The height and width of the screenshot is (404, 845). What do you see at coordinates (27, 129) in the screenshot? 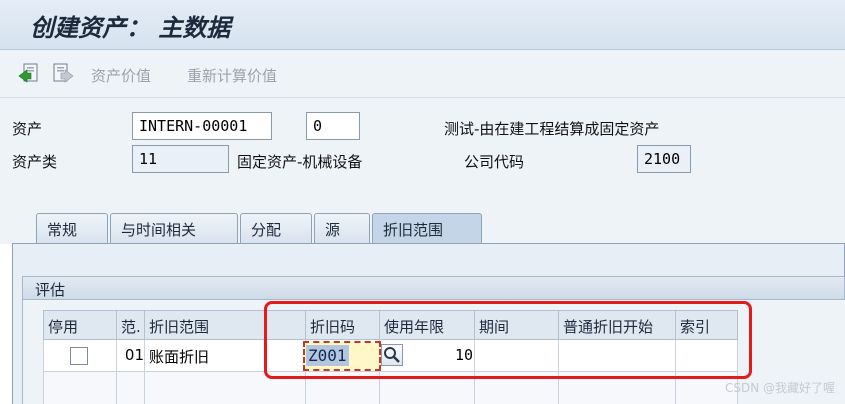
I see `asset-label: 资产` at bounding box center [27, 129].